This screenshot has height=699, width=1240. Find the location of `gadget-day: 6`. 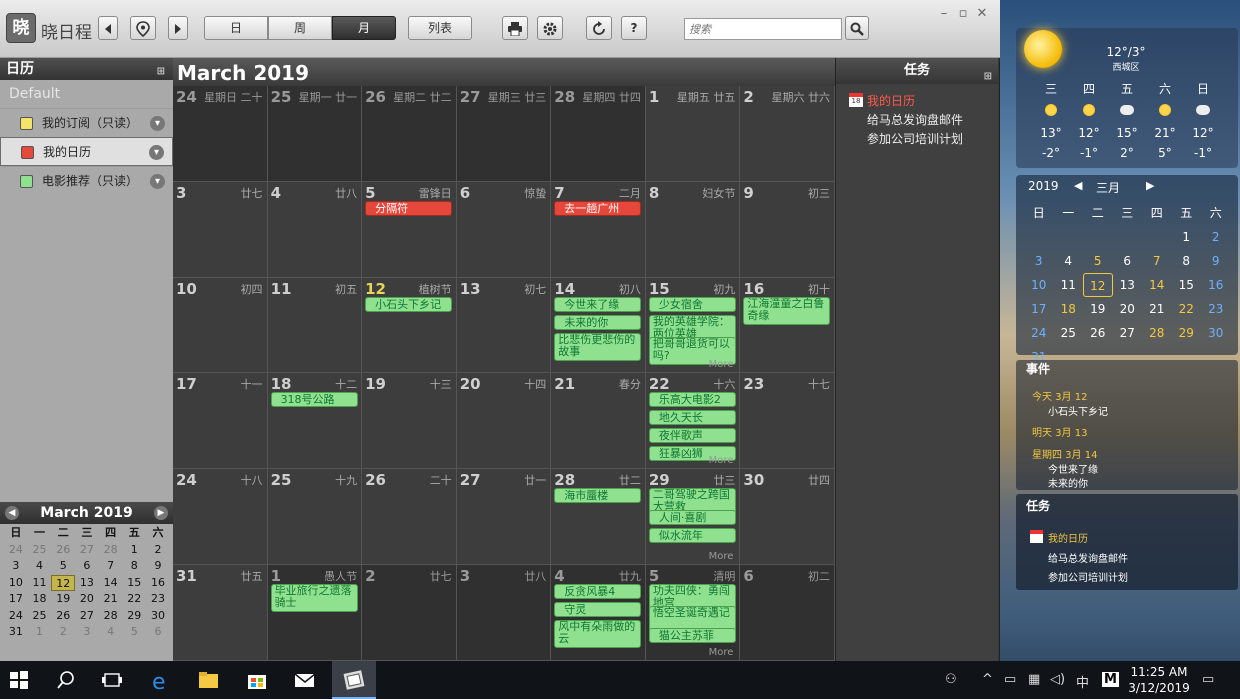

gadget-day: 6 is located at coordinates (1128, 261).